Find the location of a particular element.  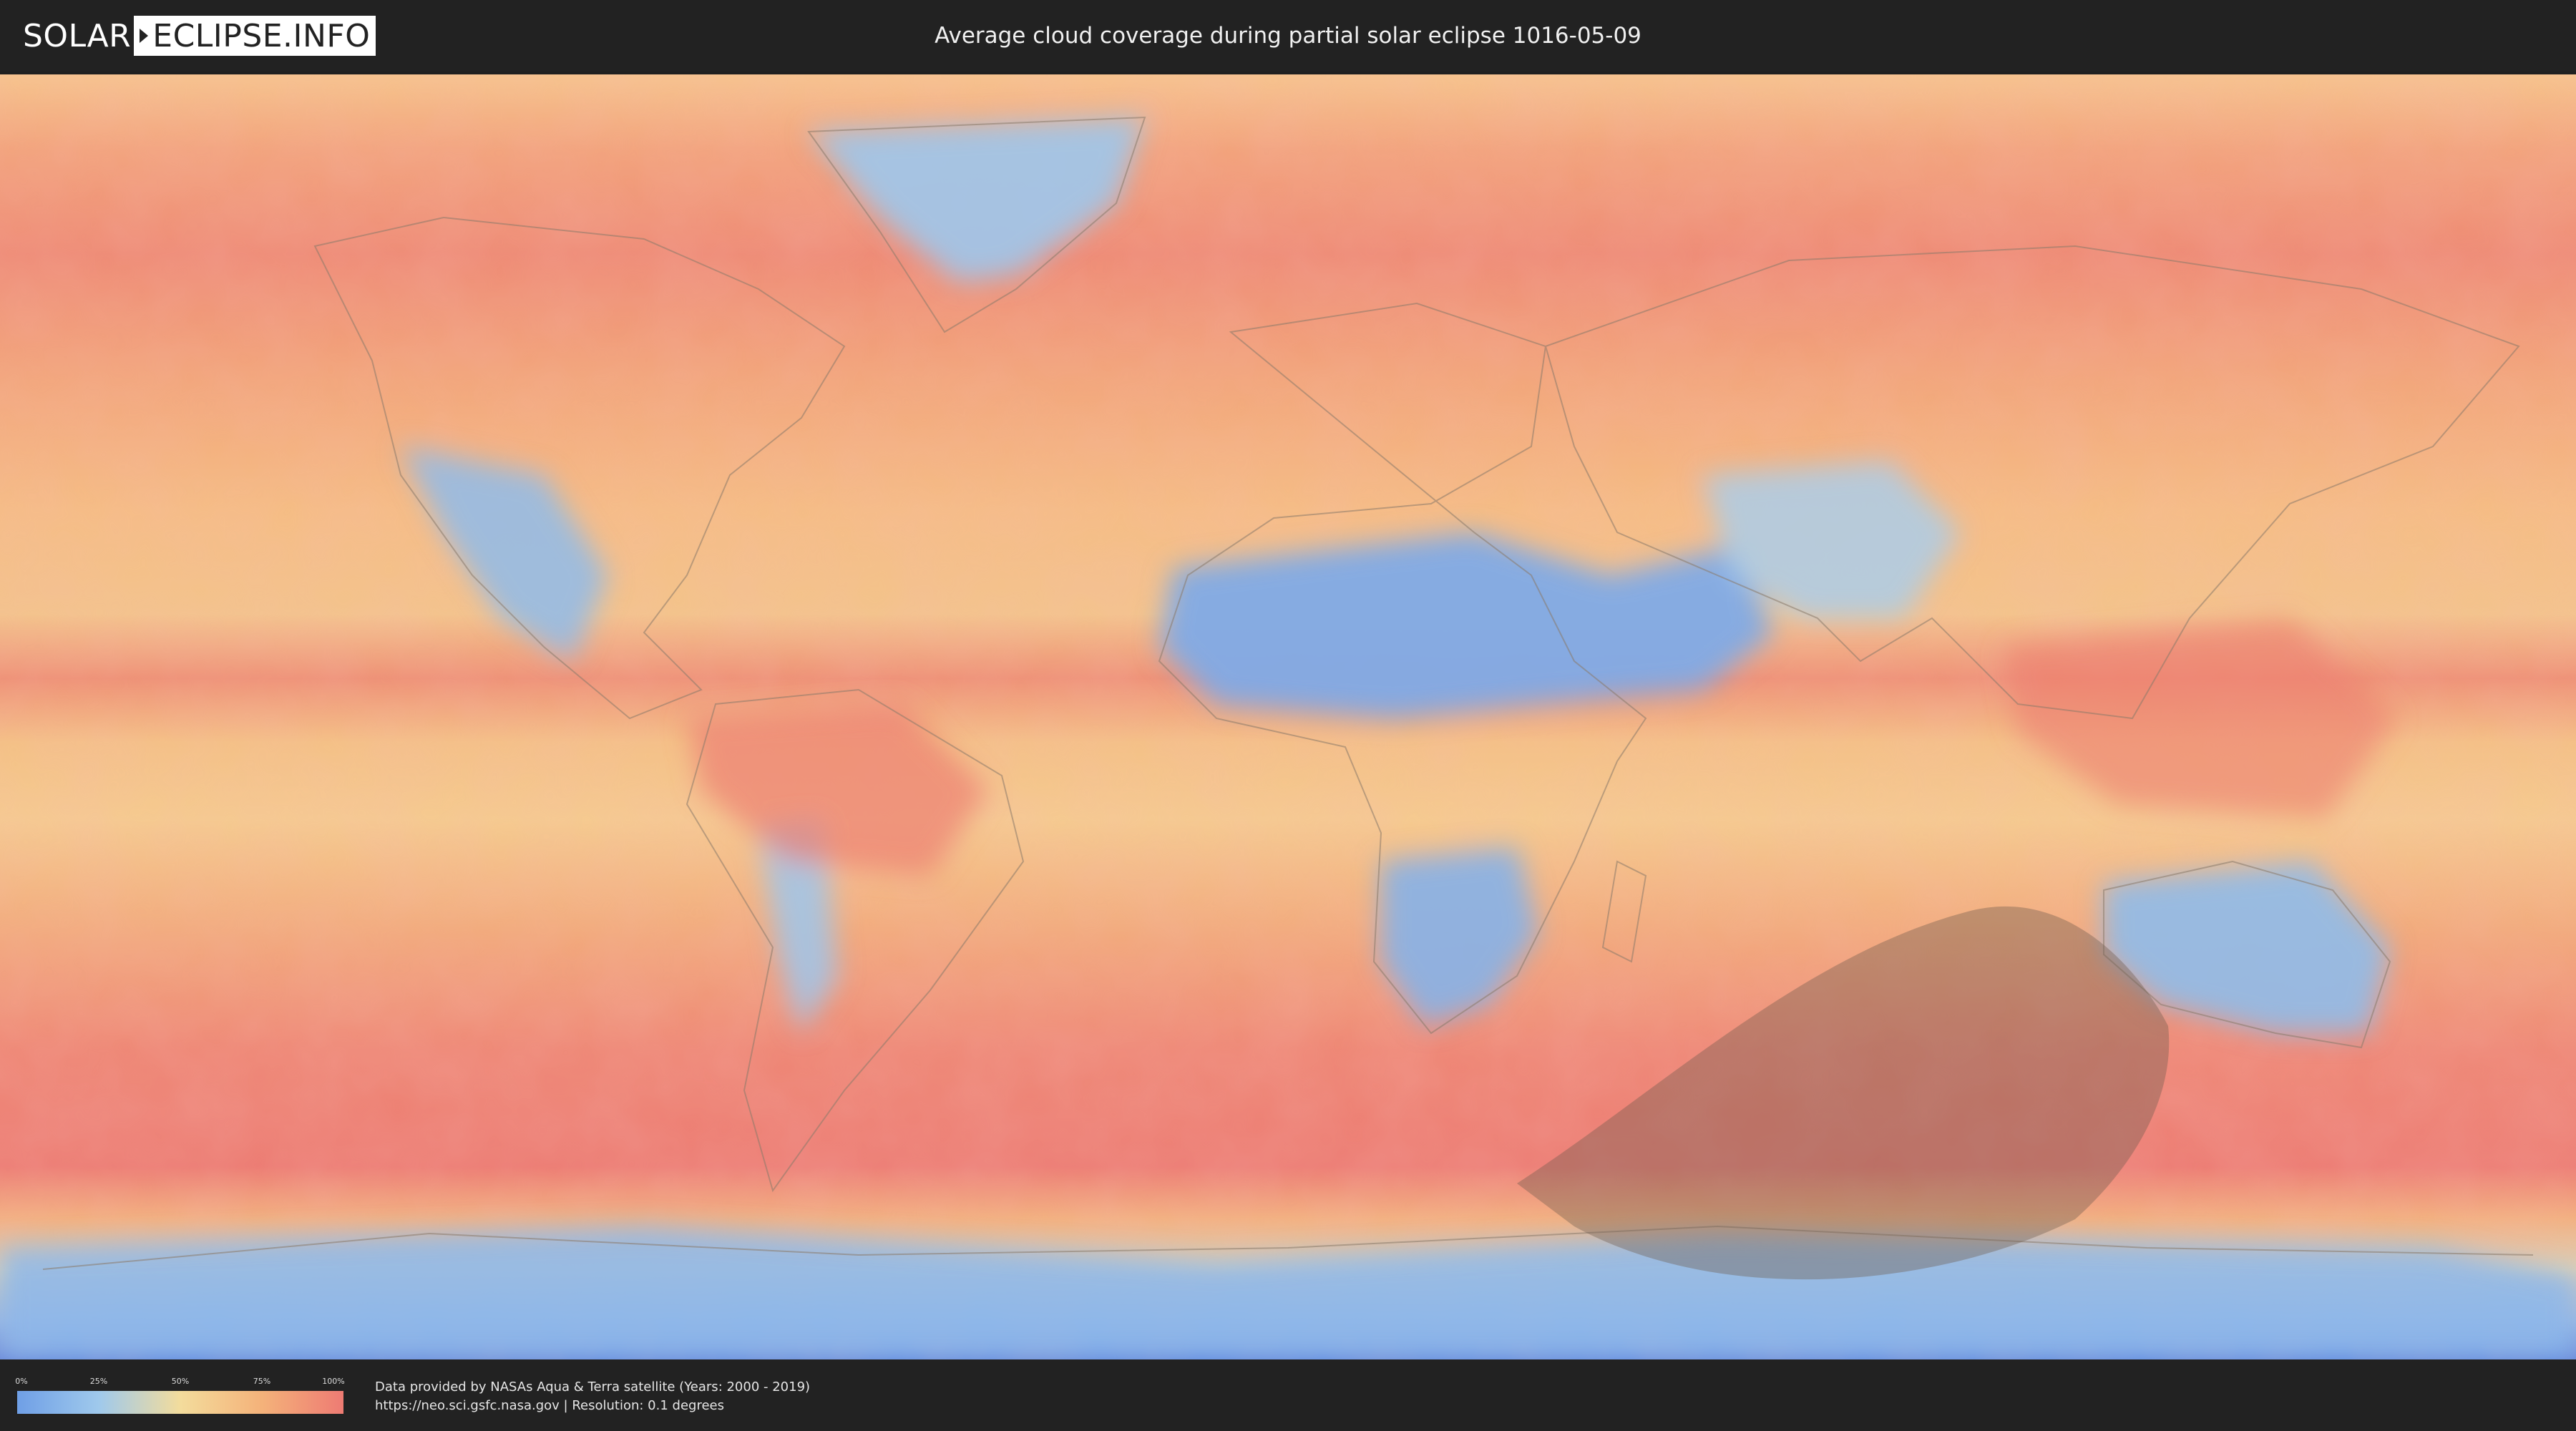

legend-tick-0: 0% is located at coordinates (21, 1382).